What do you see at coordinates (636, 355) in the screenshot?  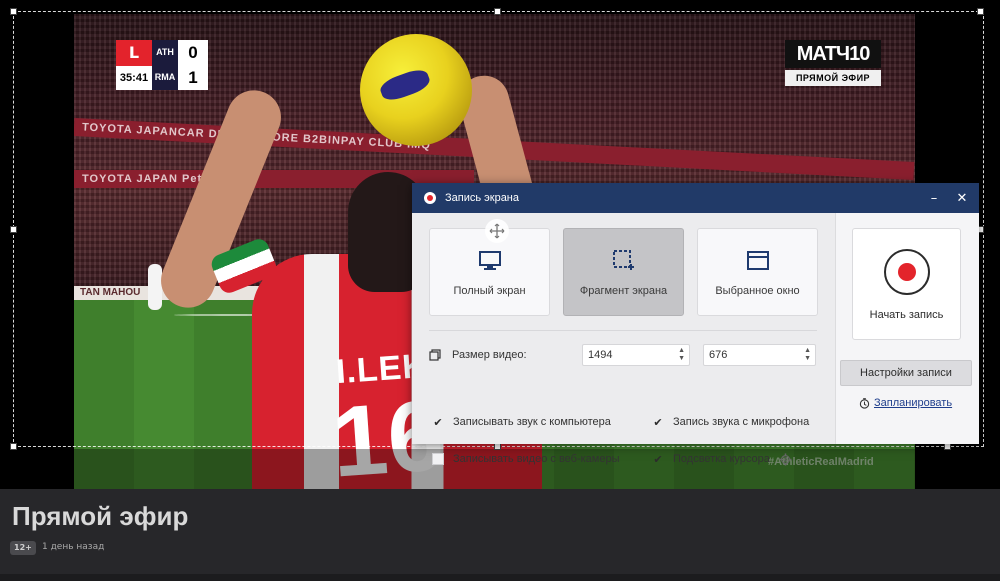 I see `width-input: 1494 ▲ ▼` at bounding box center [636, 355].